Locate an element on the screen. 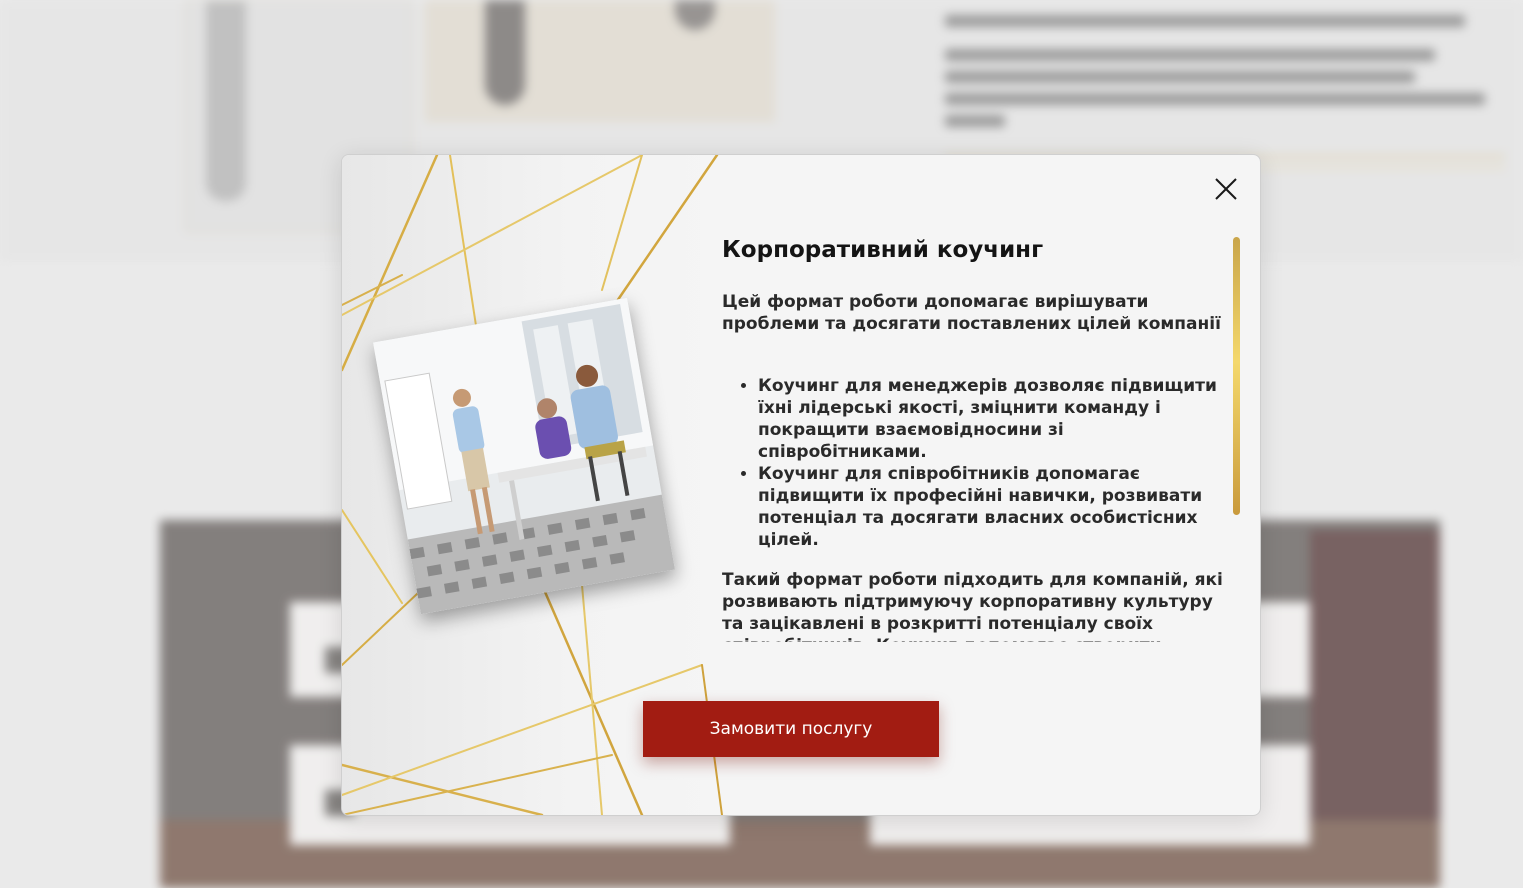 The width and height of the screenshot is (1523, 888). team-meeting-photo is located at coordinates (524, 456).